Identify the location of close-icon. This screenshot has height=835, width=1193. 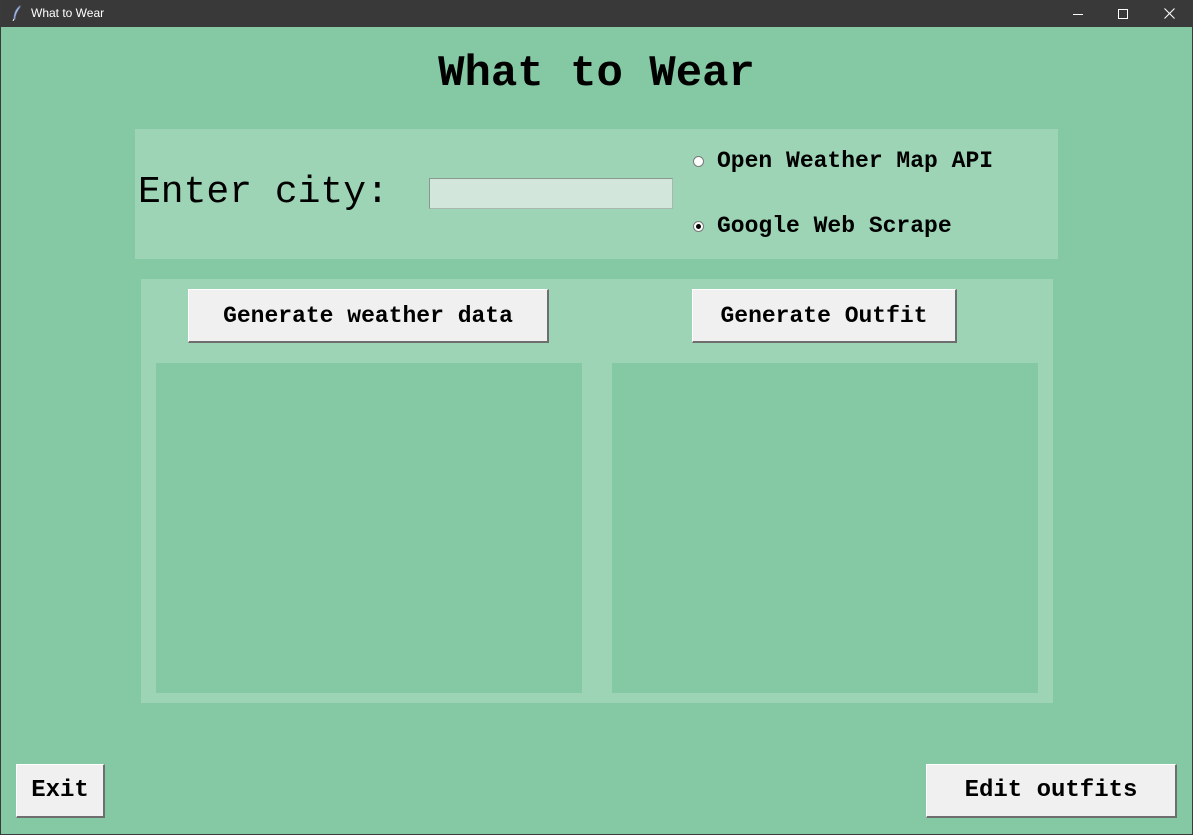
(1169, 13).